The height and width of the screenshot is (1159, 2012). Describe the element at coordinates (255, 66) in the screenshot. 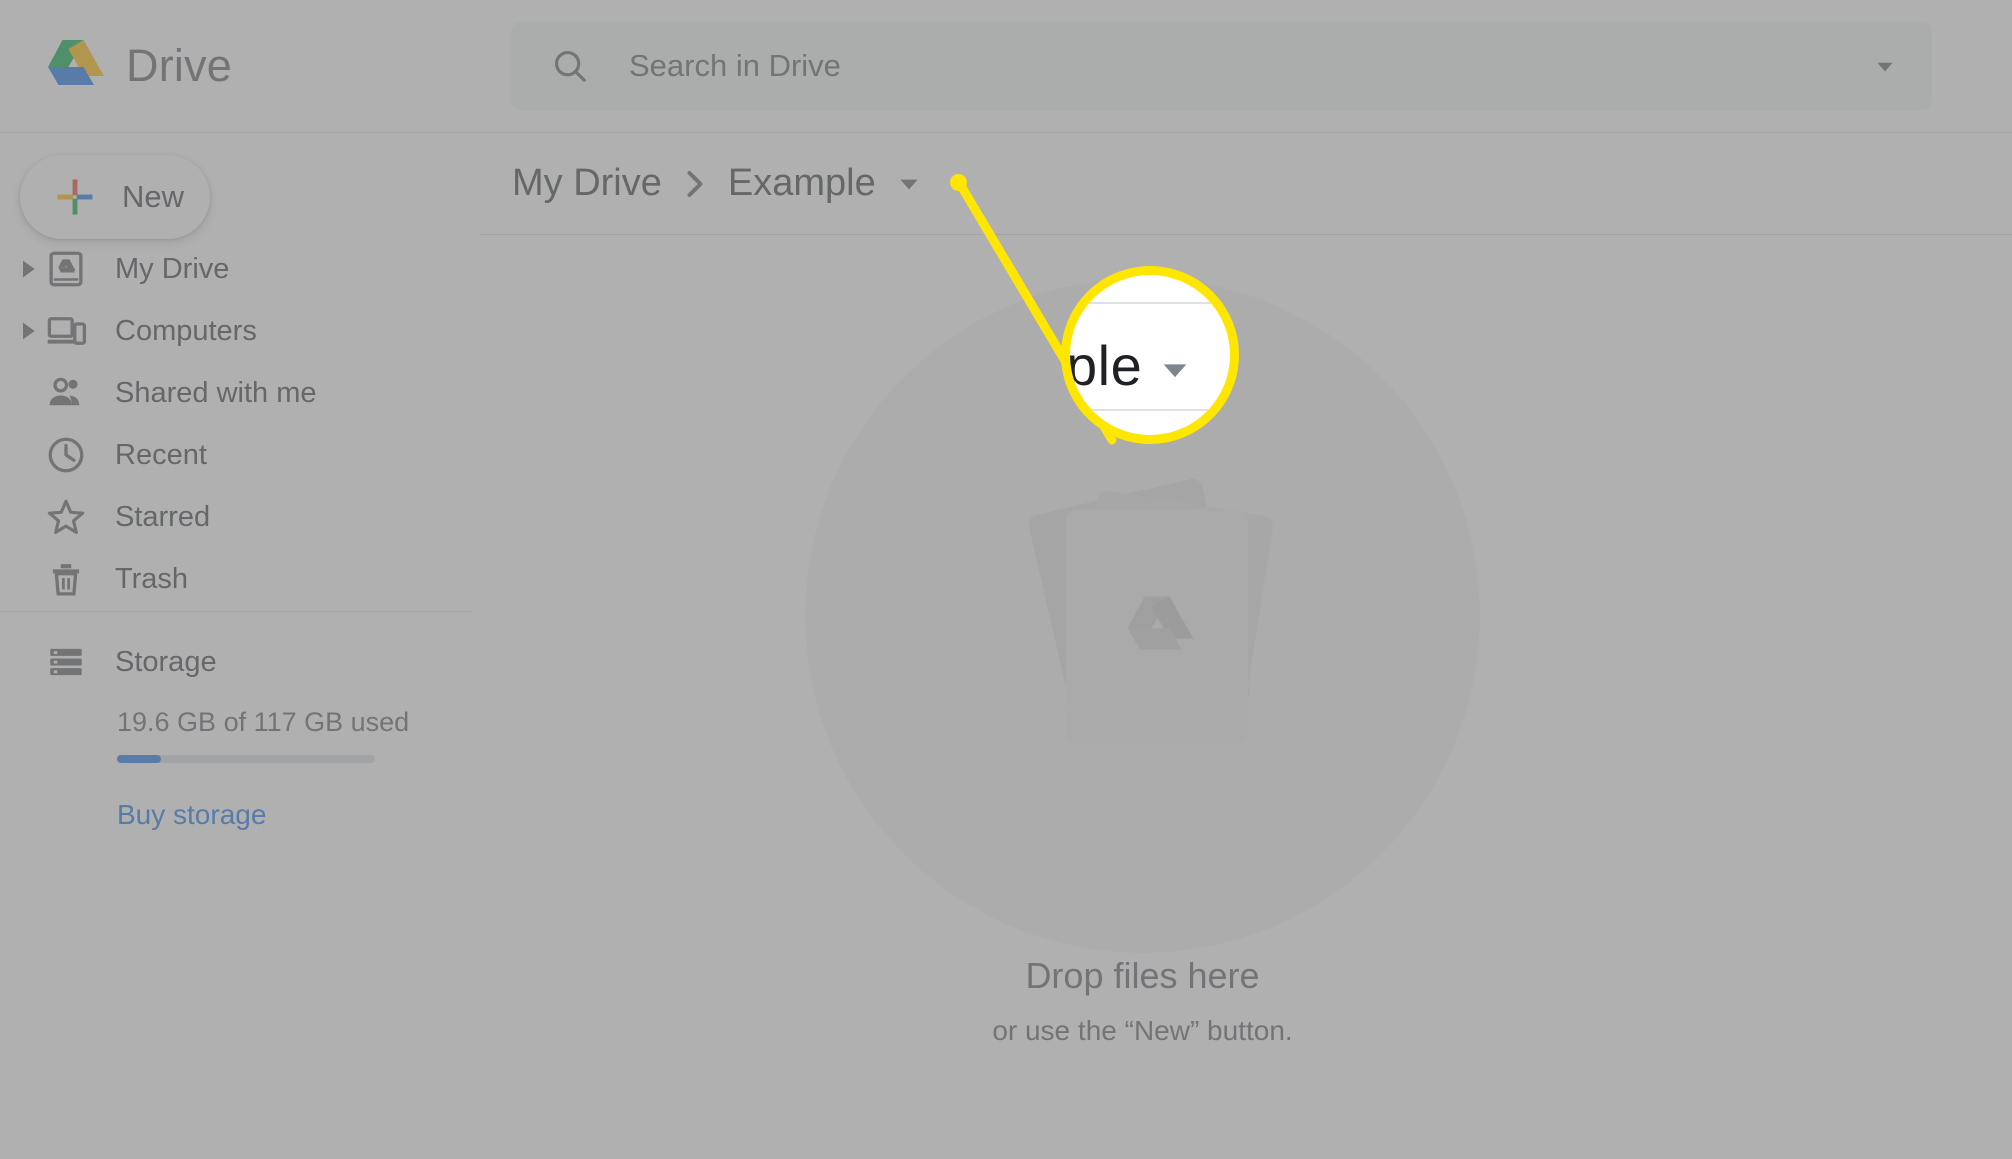

I see `brand: Drive` at that location.